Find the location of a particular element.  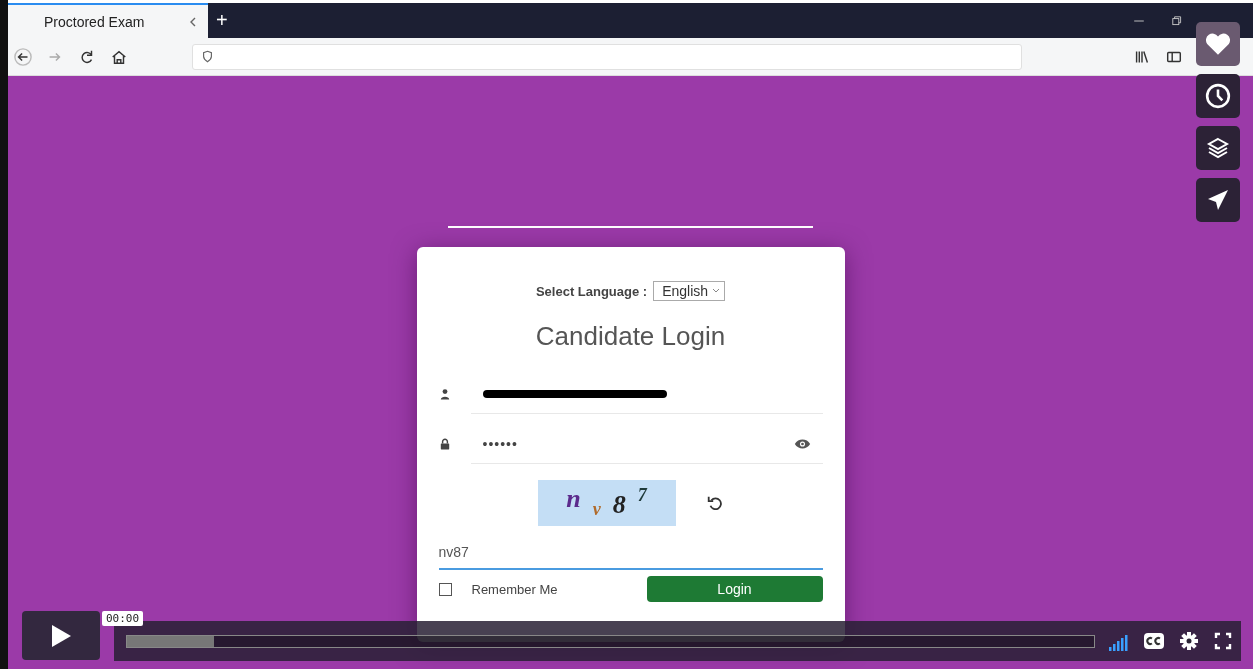

share-button is located at coordinates (1218, 200).